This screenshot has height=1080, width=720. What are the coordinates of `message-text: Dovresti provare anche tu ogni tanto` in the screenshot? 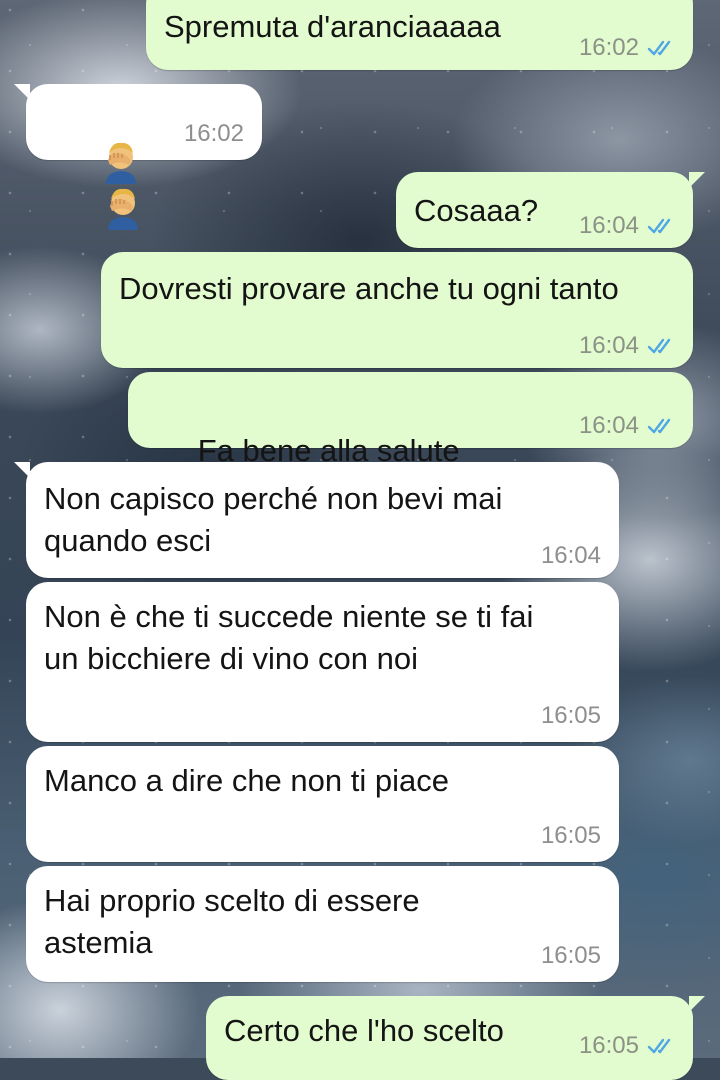 It's located at (369, 288).